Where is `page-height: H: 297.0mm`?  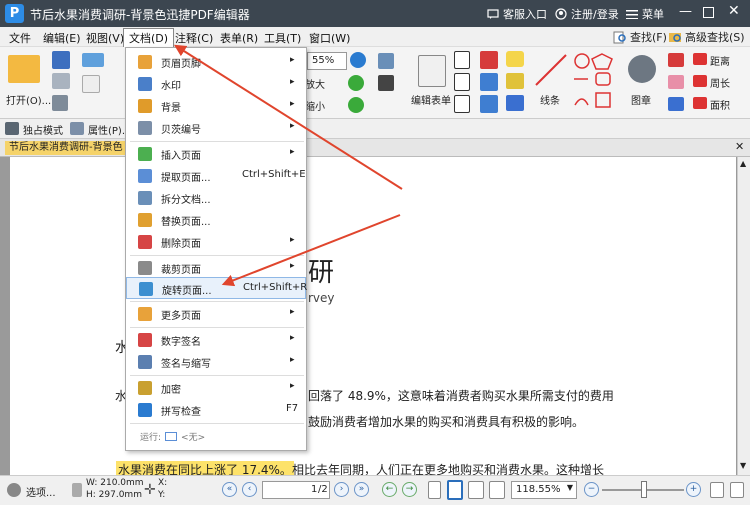
page-height: H: 297.0mm is located at coordinates (114, 495).